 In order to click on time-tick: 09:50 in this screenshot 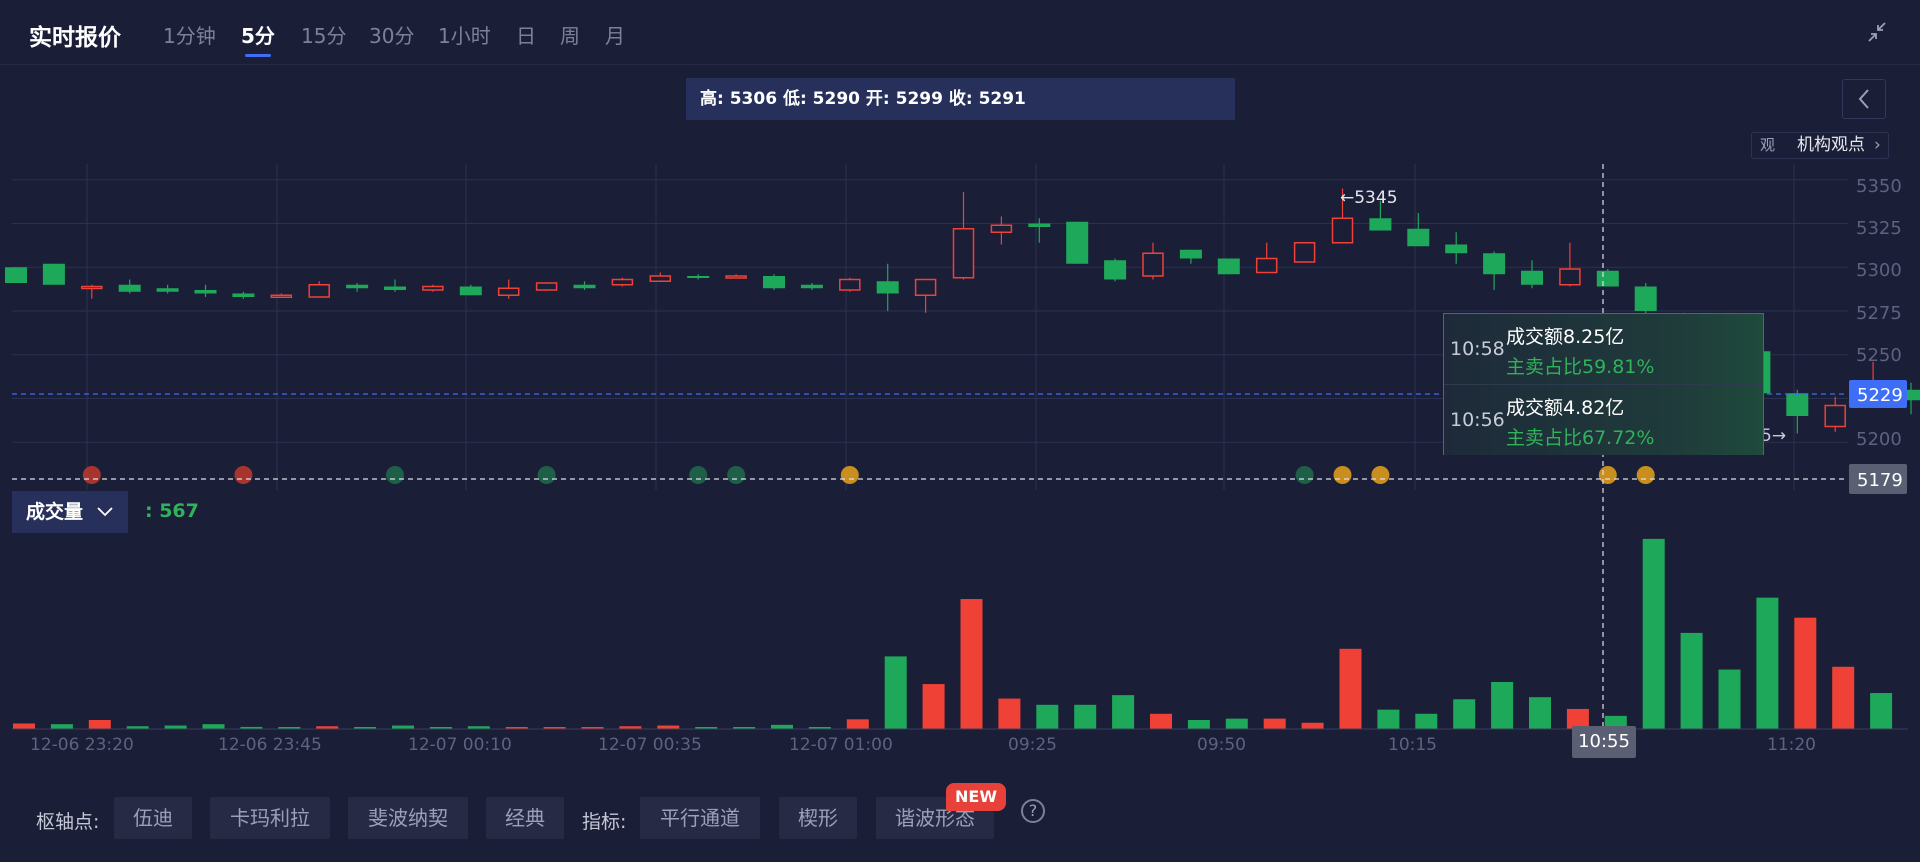, I will do `click(1221, 745)`.